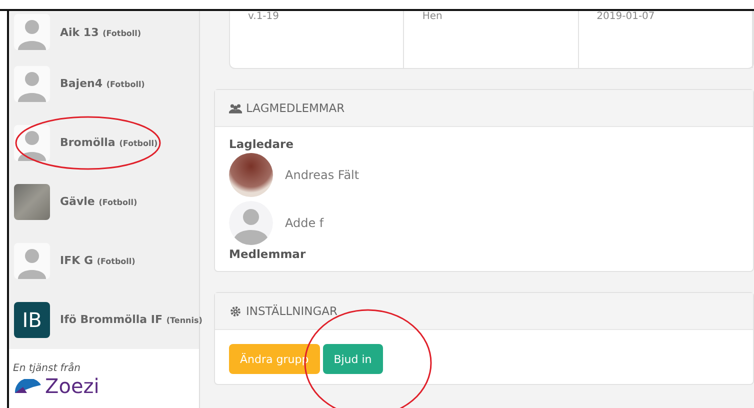 The image size is (754, 408). Describe the element at coordinates (235, 311) in the screenshot. I see `settings-icon` at that location.